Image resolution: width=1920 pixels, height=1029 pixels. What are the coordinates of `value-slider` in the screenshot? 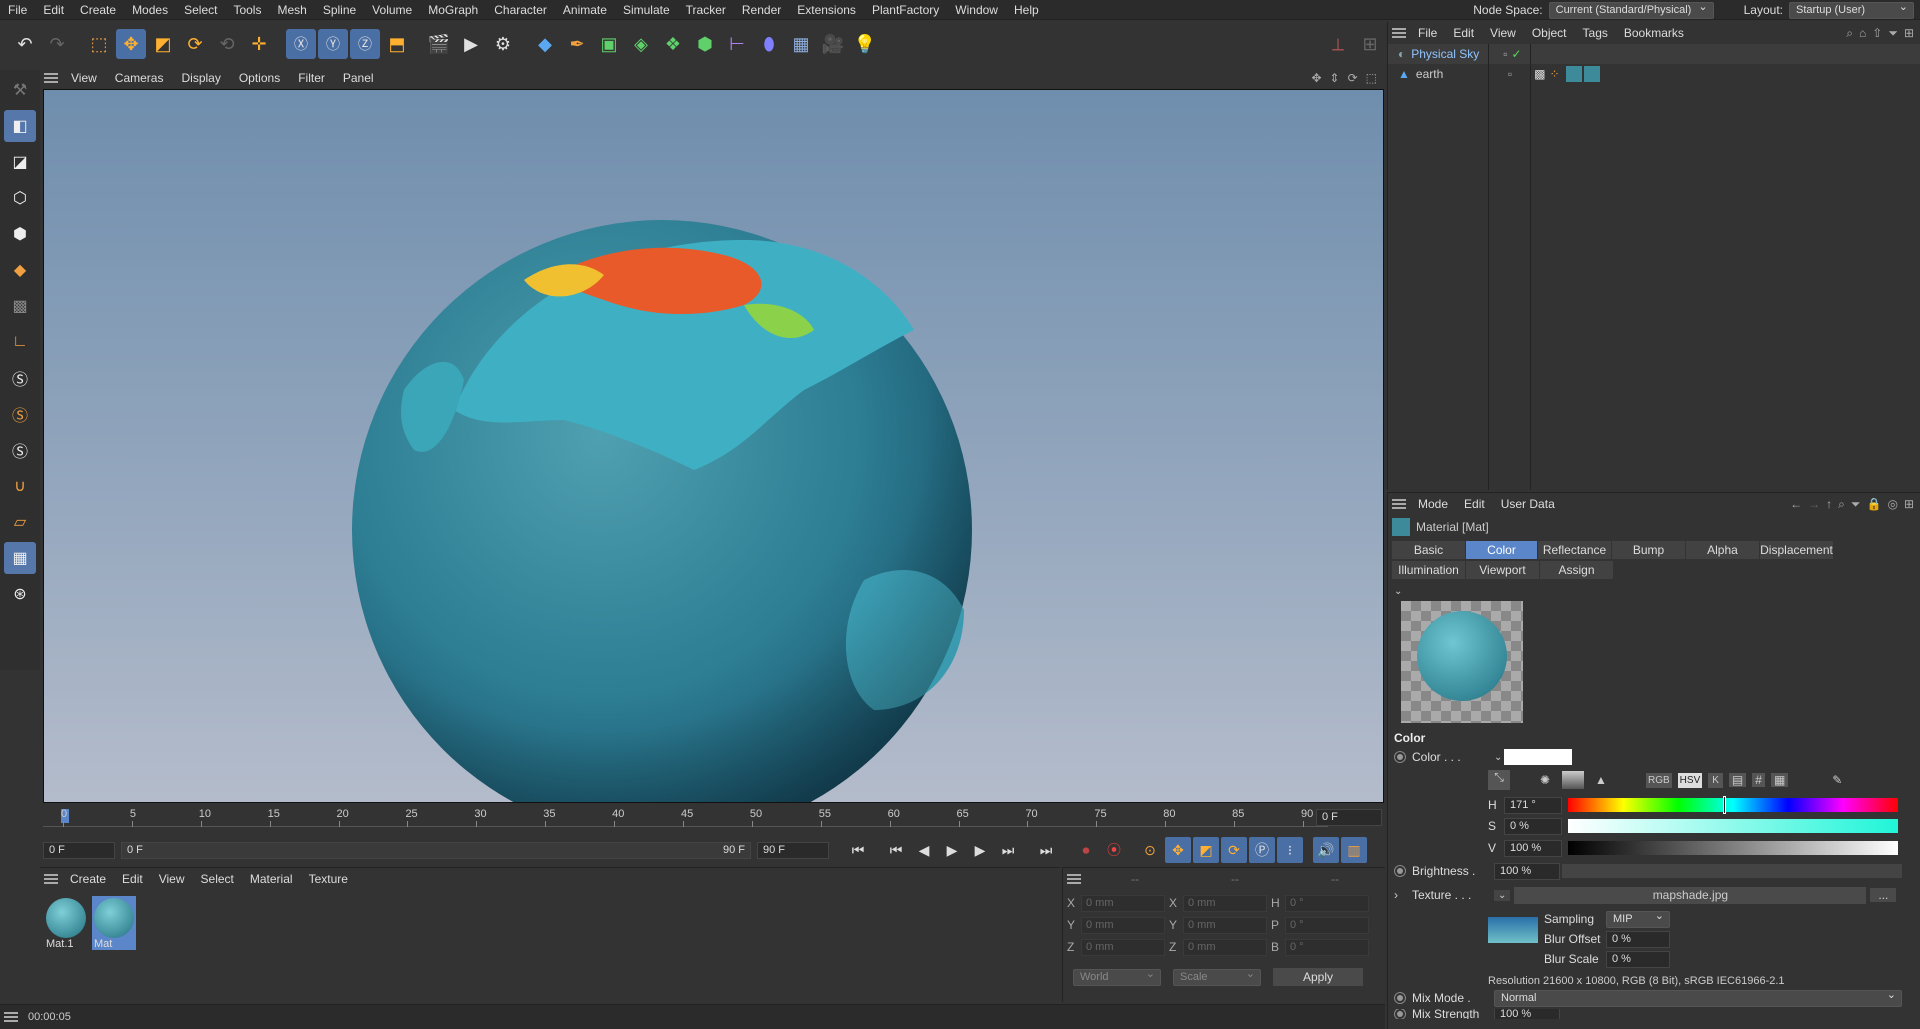 It's located at (1733, 848).